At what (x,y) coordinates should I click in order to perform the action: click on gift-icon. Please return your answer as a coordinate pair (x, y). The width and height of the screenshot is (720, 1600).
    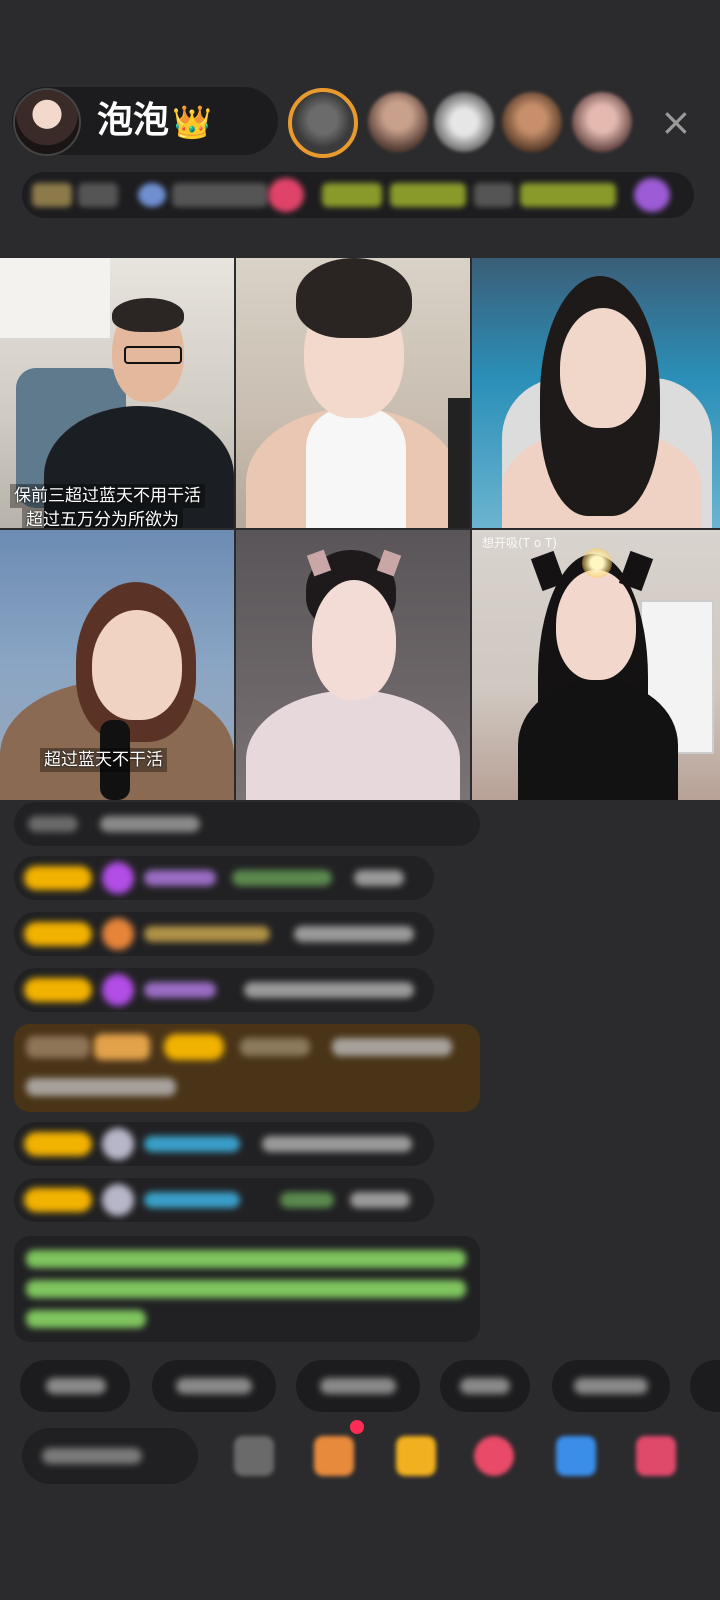
    Looking at the image, I should click on (286, 195).